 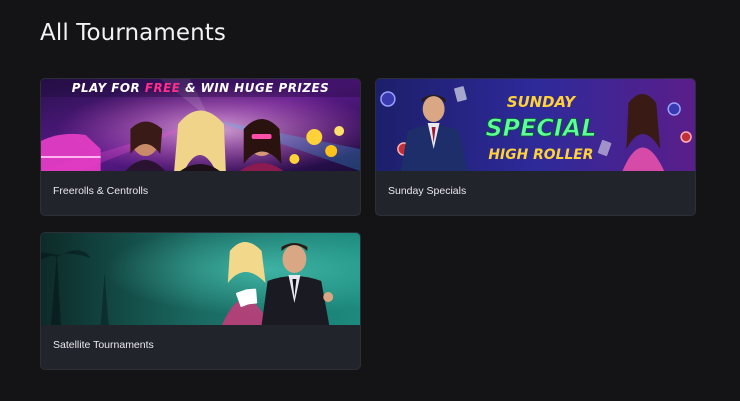 What do you see at coordinates (103, 345) in the screenshot?
I see `card-label: Satellite Tournaments` at bounding box center [103, 345].